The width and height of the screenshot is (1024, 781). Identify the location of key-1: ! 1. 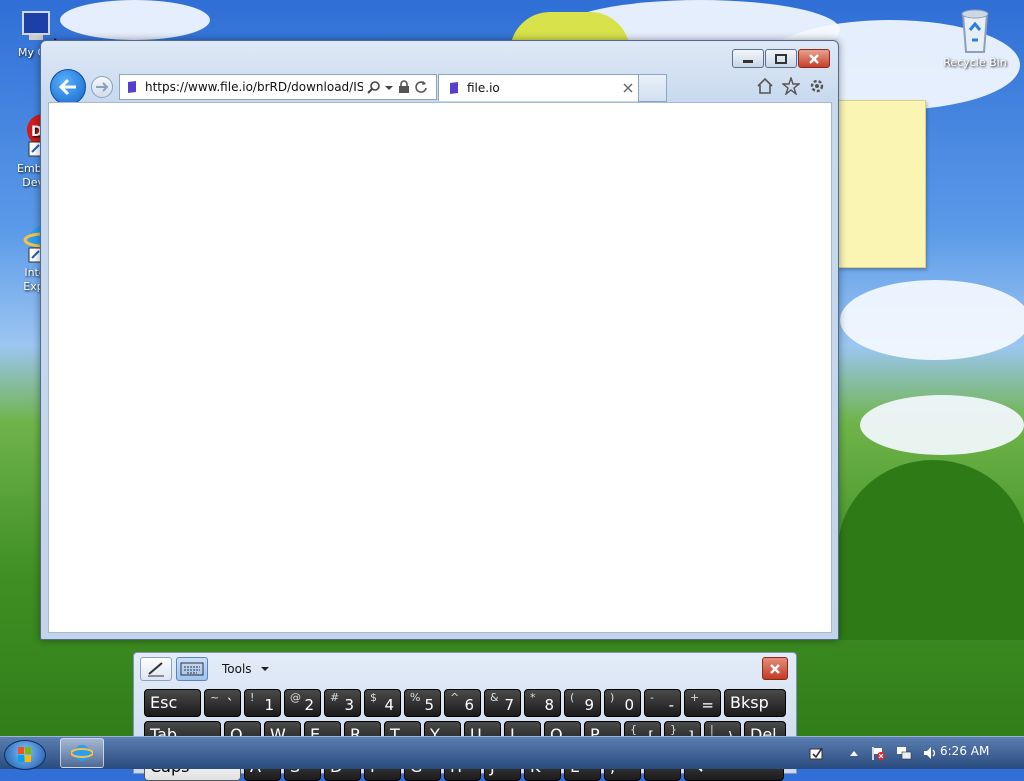
(262, 703).